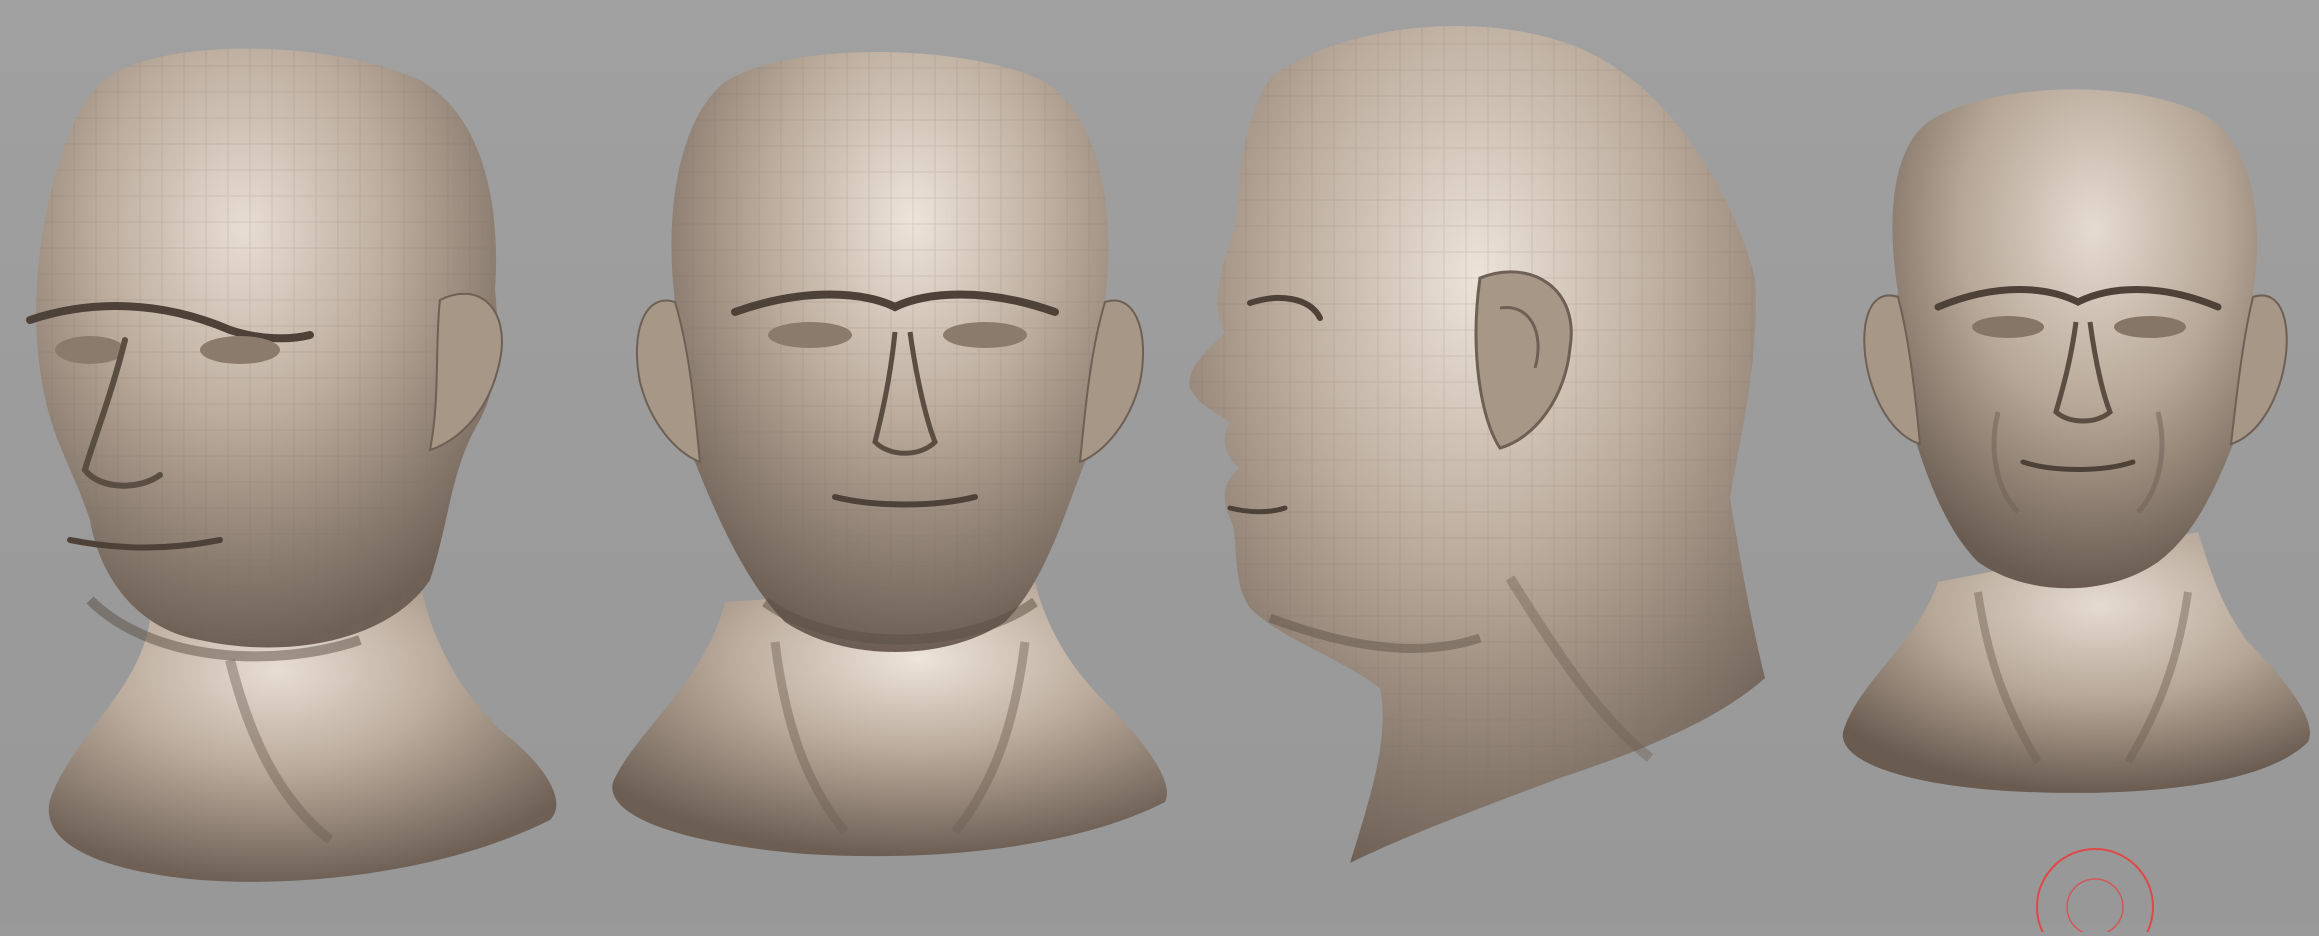 Image resolution: width=2319 pixels, height=936 pixels. I want to click on navigation-gizmo-icon, so click(2095, 889).